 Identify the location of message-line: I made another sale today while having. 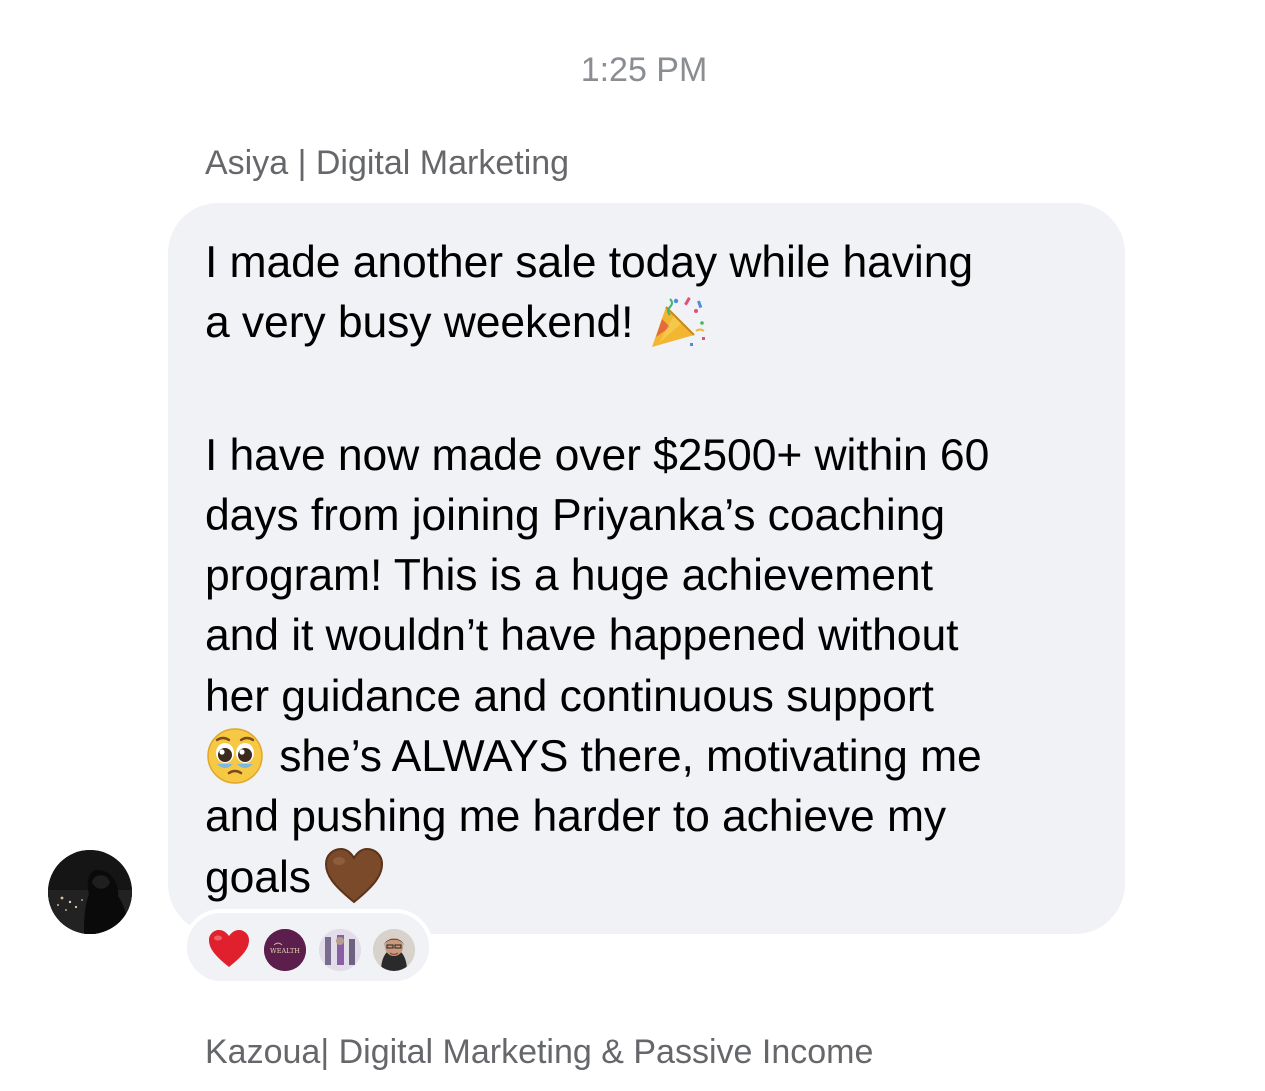
(589, 262).